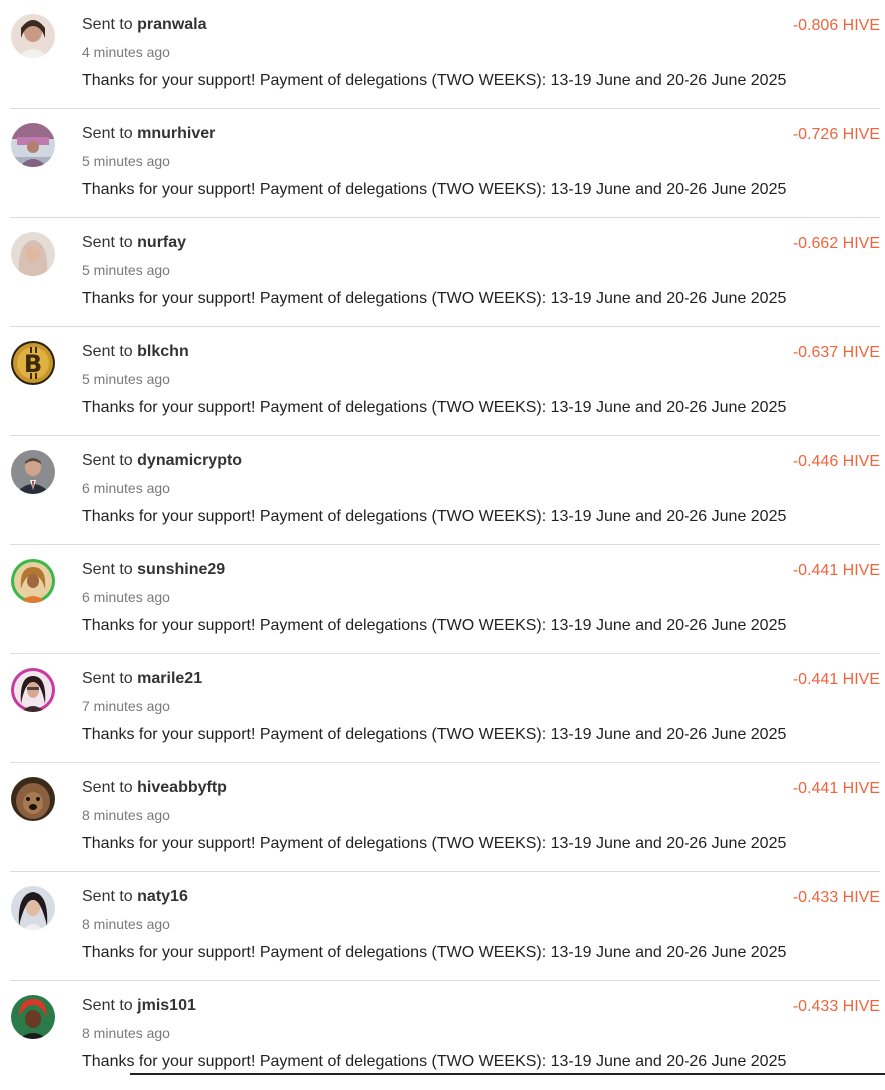  I want to click on transfer-title: Sent to dynamicrypto, so click(162, 461).